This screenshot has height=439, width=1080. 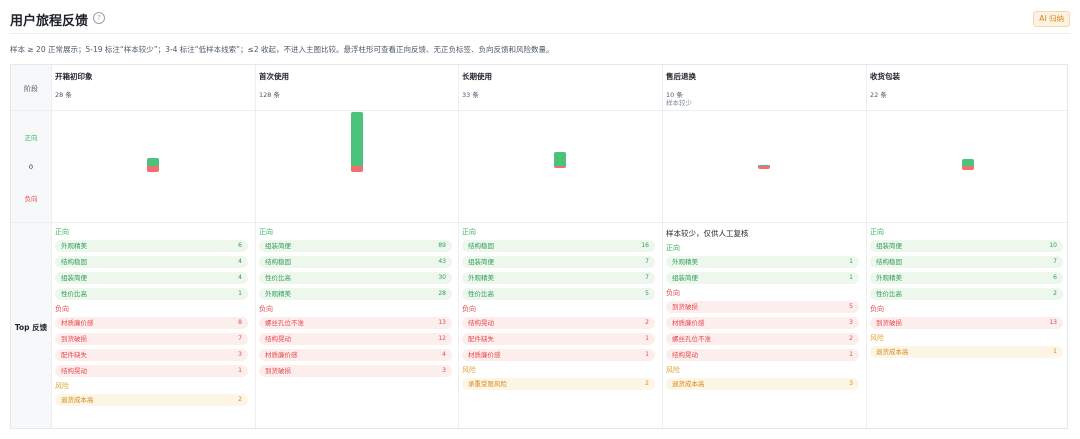 I want to click on feedback-chip: 外观精美 28, so click(x=355, y=294).